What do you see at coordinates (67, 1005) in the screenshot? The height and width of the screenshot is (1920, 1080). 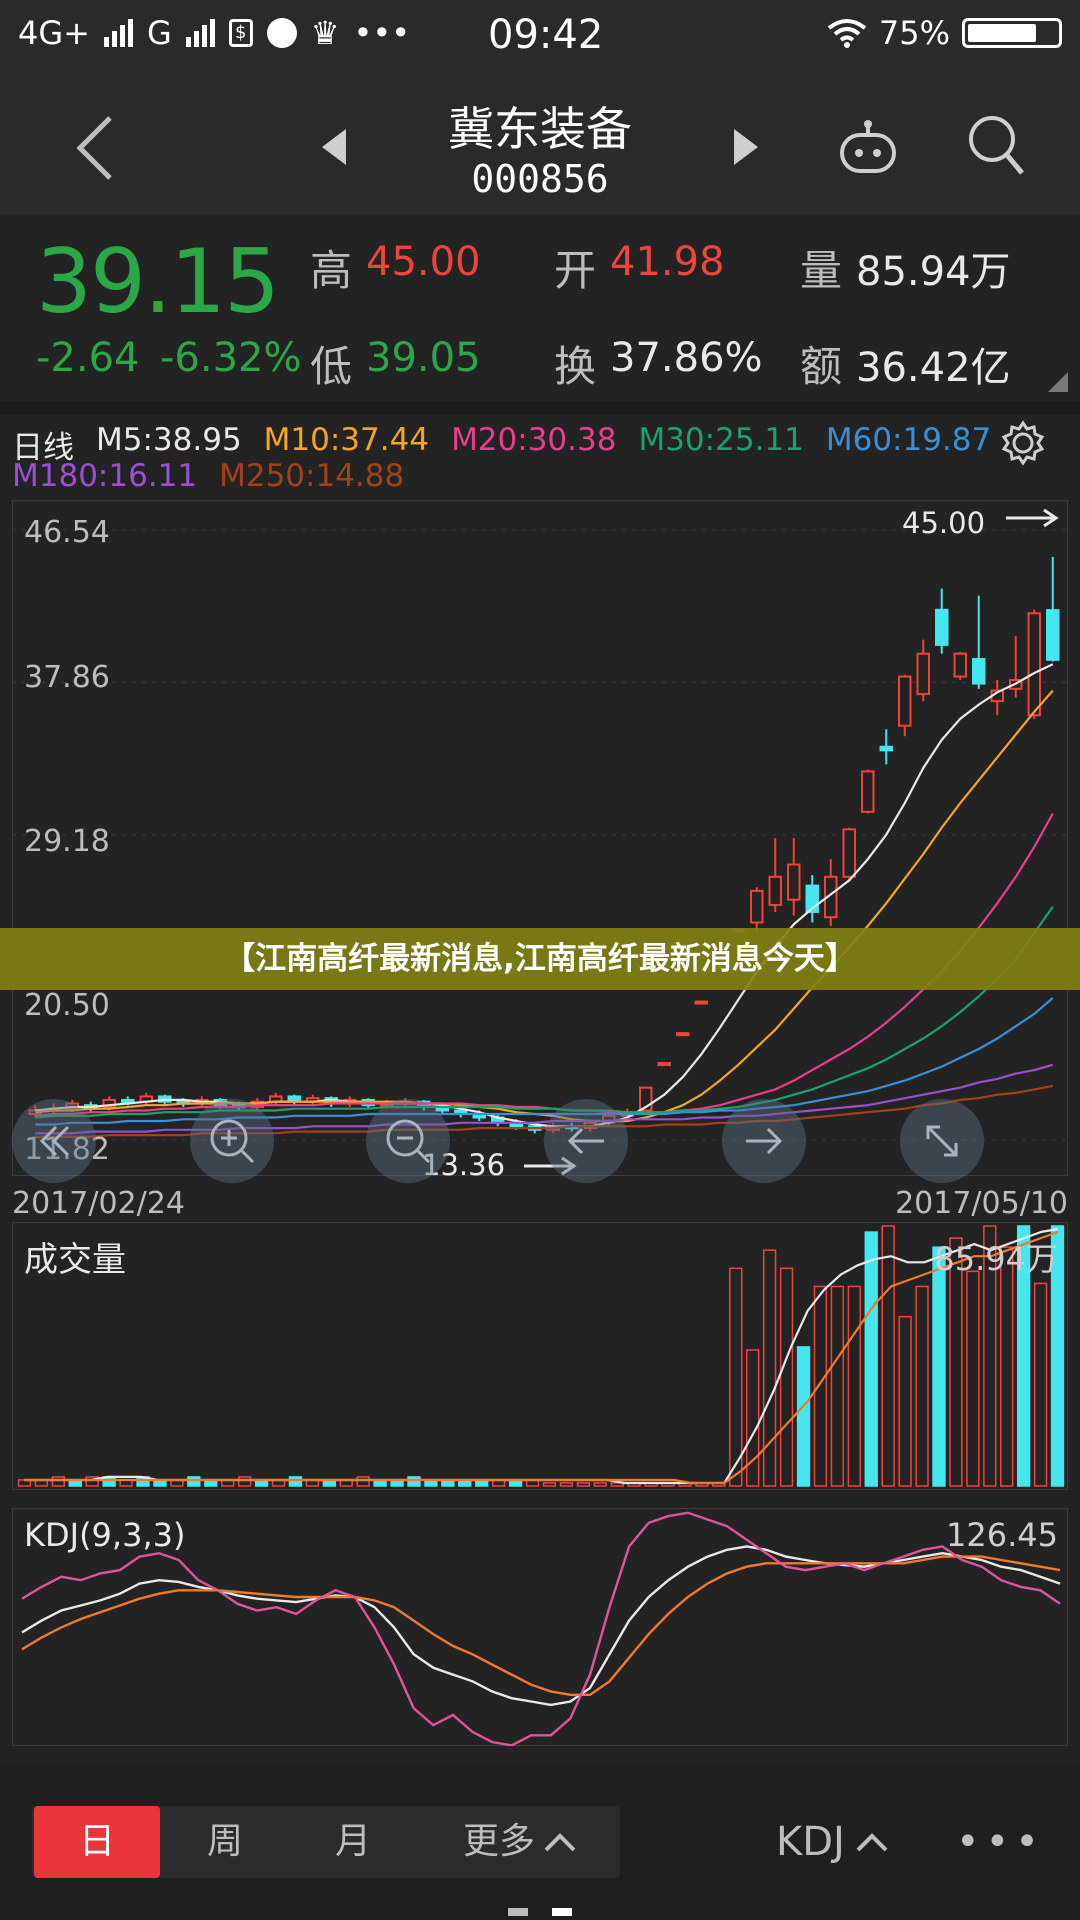 I see `y-tick-4: 20.50` at bounding box center [67, 1005].